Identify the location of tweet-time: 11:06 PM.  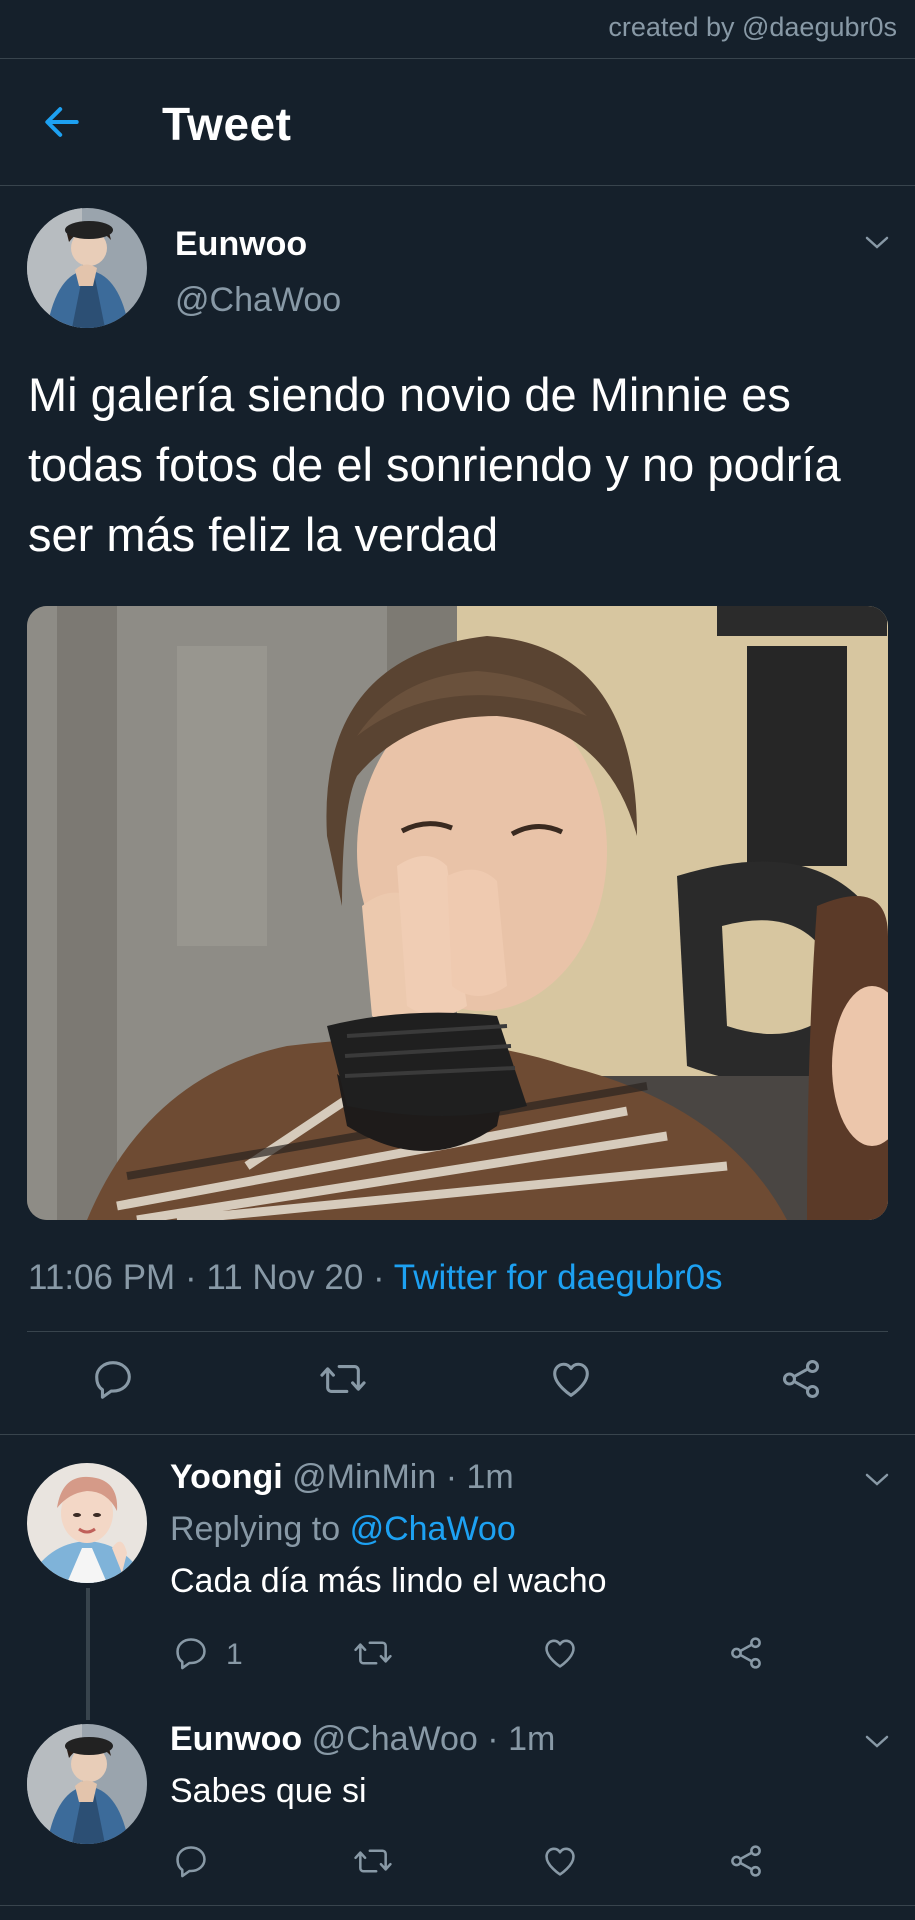
(102, 1277).